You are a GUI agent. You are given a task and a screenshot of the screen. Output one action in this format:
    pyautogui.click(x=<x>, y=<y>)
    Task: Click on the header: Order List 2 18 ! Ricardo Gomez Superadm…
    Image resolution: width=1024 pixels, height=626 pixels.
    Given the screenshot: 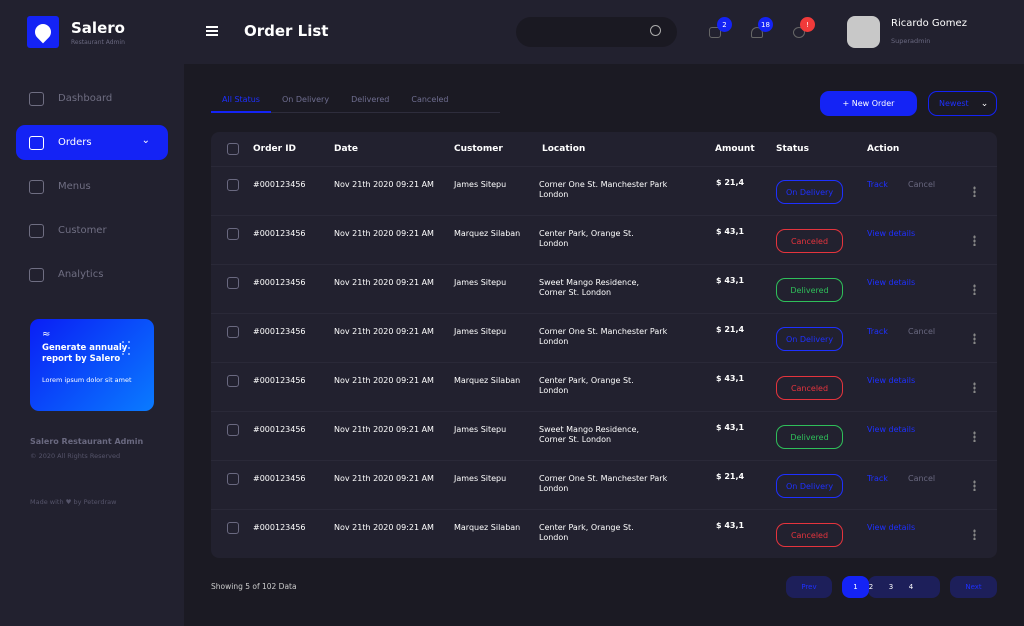 What is the action you would take?
    pyautogui.click(x=604, y=32)
    